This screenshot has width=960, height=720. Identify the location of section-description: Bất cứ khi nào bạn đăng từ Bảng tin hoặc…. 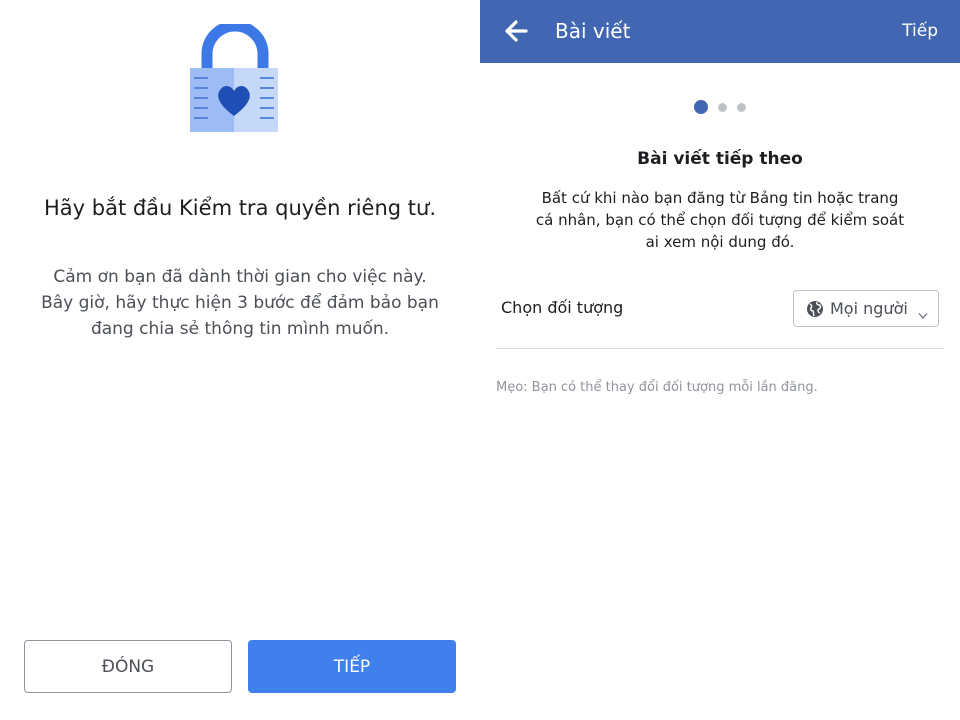
(720, 220).